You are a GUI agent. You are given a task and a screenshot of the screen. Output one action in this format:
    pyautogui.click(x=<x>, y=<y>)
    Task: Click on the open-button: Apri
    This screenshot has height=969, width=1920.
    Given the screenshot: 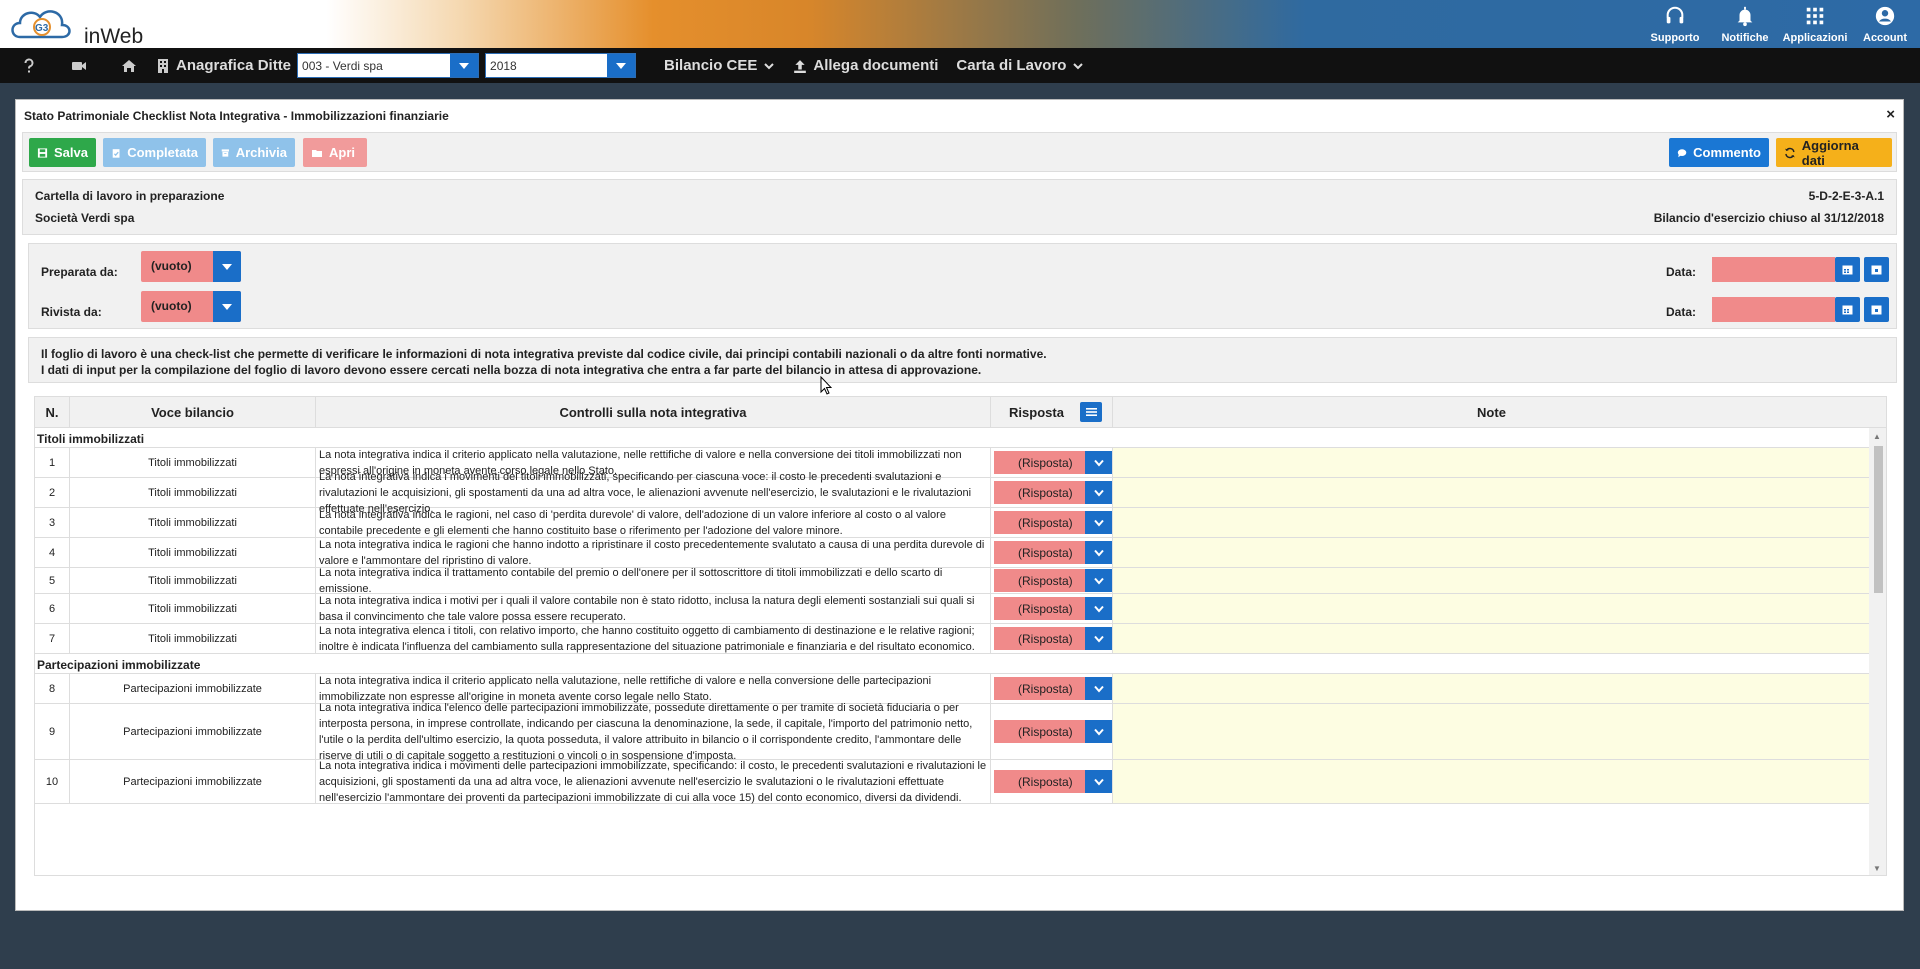 What is the action you would take?
    pyautogui.click(x=335, y=152)
    